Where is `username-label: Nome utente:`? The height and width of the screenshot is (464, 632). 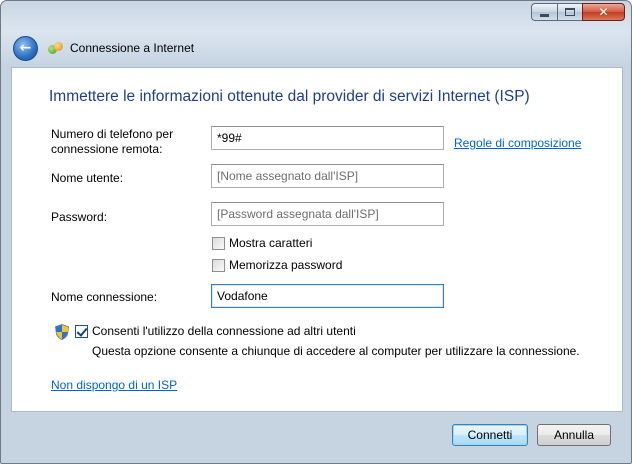 username-label: Nome utente: is located at coordinates (87, 178).